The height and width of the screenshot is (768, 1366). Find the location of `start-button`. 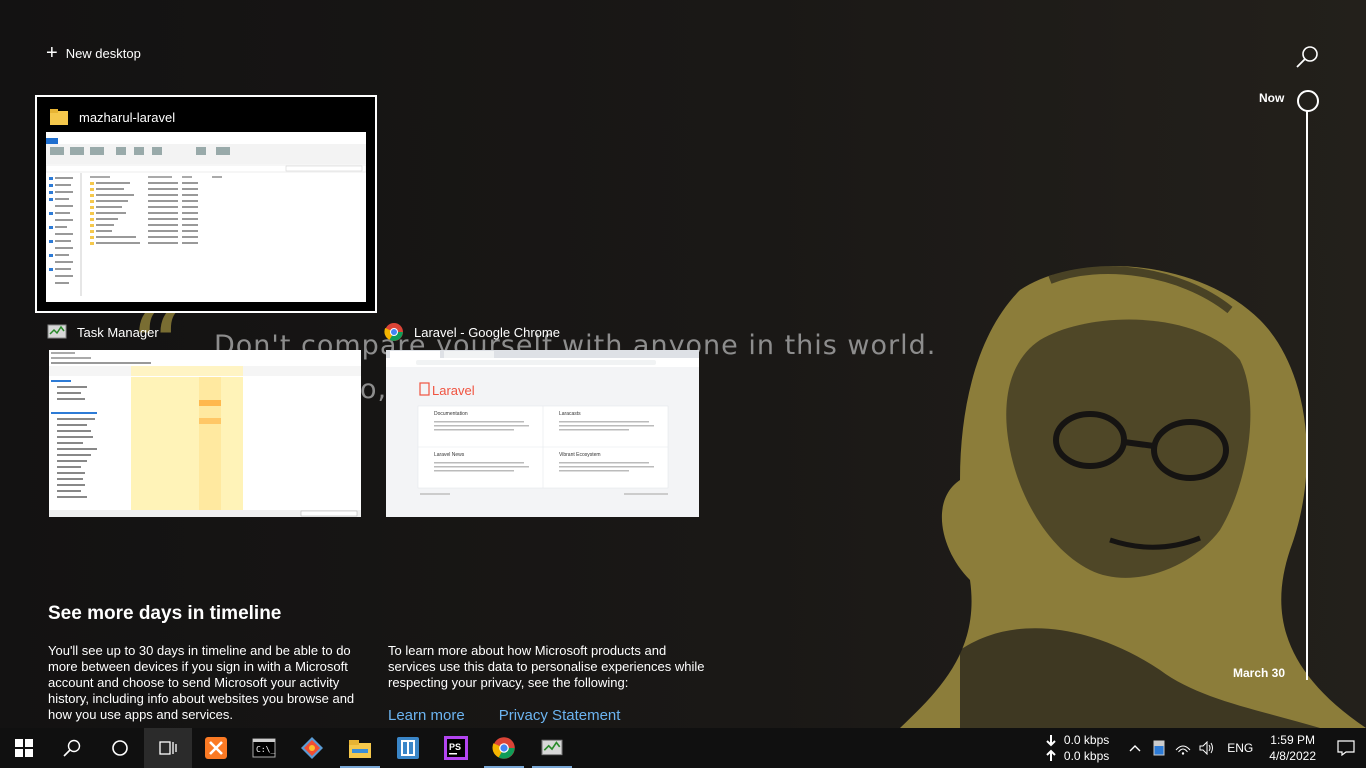

start-button is located at coordinates (24, 748).